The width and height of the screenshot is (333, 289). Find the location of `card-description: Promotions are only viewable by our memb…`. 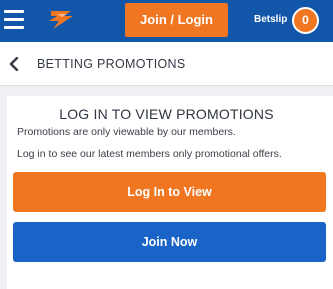

card-description: Promotions are only viewable by our memb… is located at coordinates (126, 132).